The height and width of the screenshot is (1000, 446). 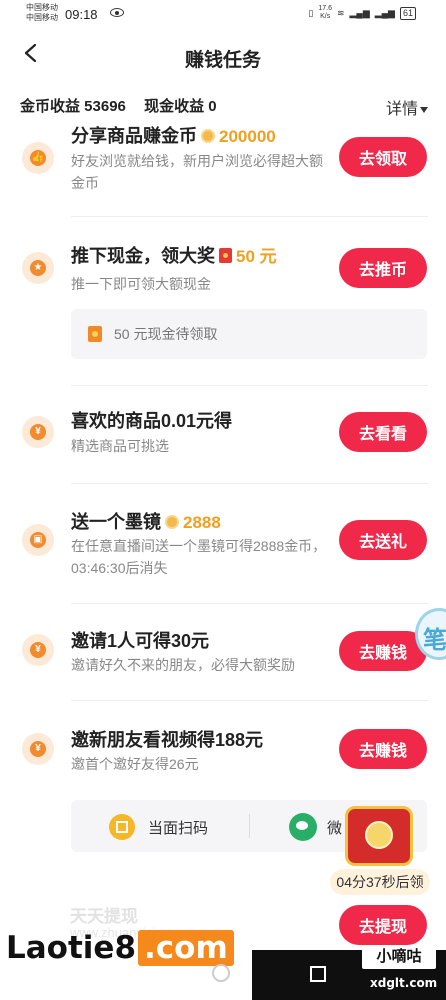 What do you see at coordinates (116, 522) in the screenshot?
I see `task-title-text: 送一个墨镜` at bounding box center [116, 522].